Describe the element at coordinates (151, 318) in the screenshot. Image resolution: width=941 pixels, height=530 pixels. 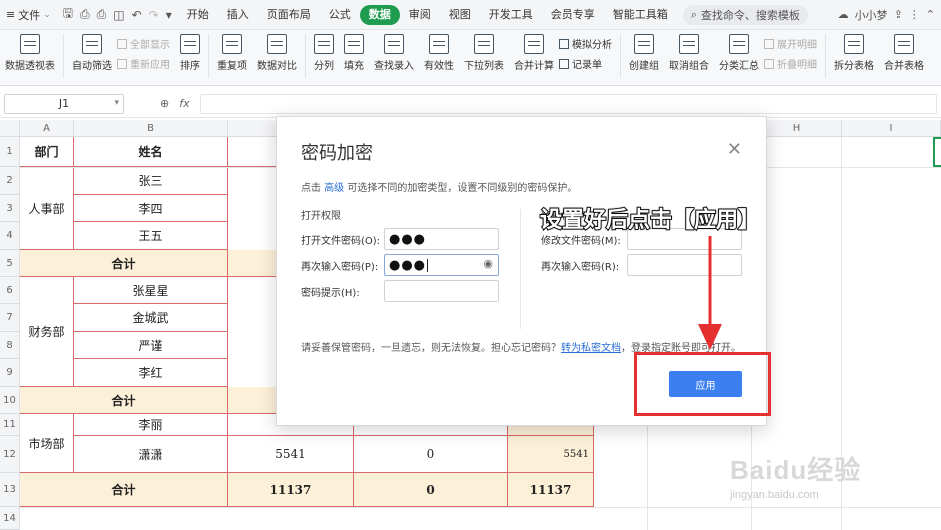
I see `cell-b7-name: 金城武` at that location.